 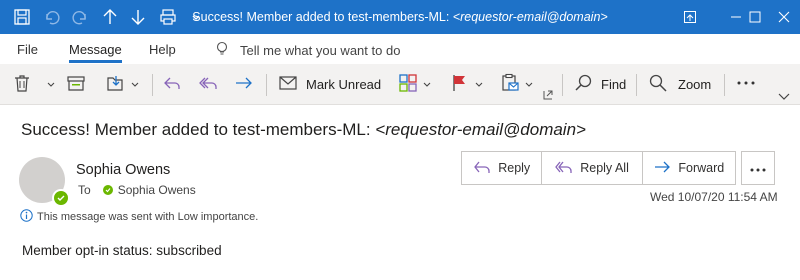 What do you see at coordinates (22, 84) in the screenshot?
I see `trash-icon` at bounding box center [22, 84].